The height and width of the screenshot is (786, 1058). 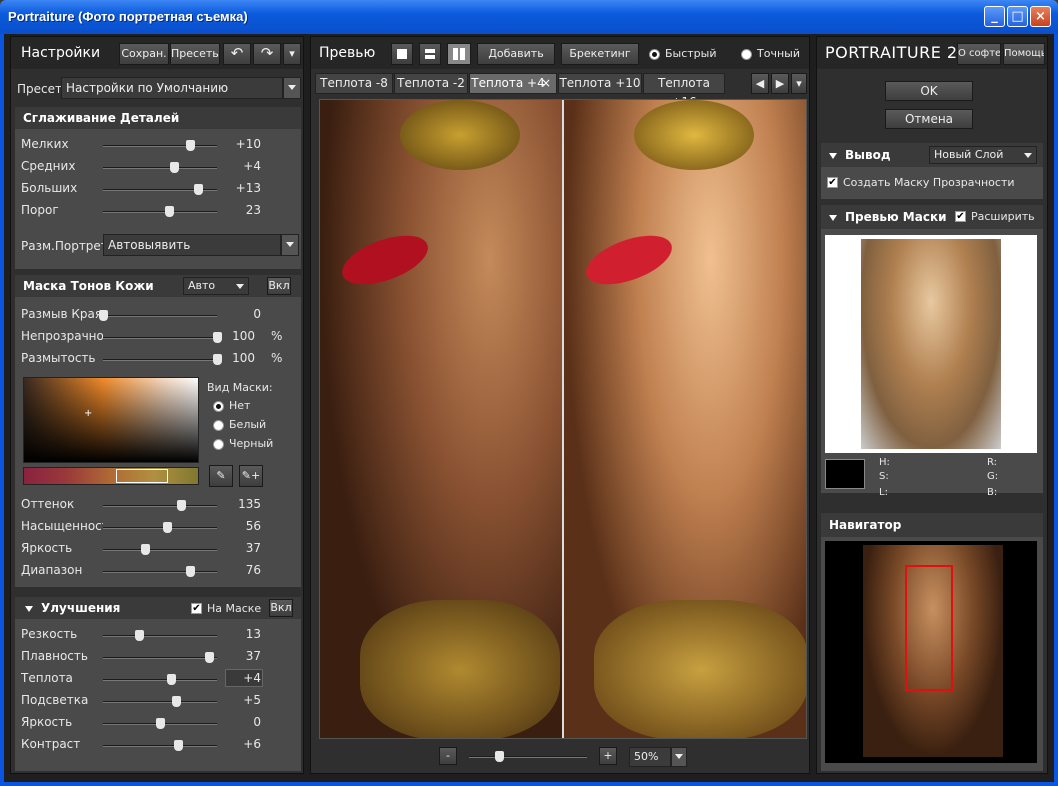 I want to click on slider-value: 100, so click(x=243, y=336).